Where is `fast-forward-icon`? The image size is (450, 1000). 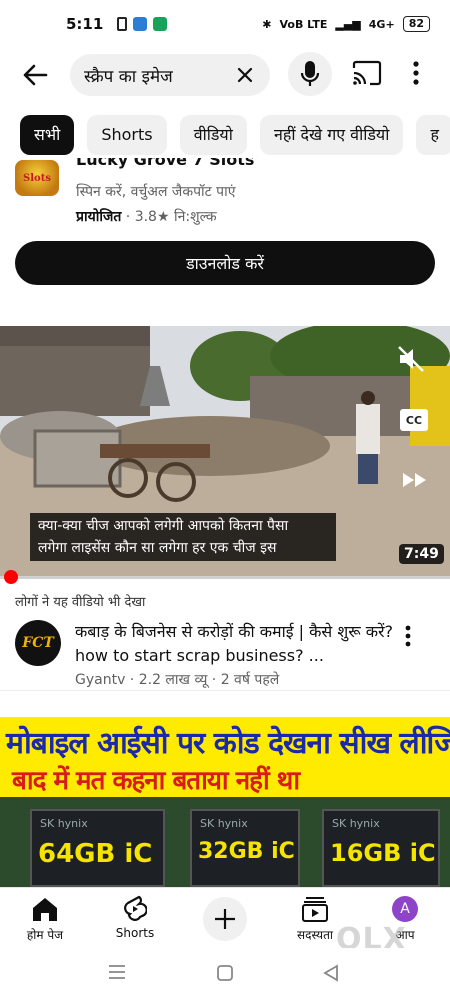 fast-forward-icon is located at coordinates (415, 482).